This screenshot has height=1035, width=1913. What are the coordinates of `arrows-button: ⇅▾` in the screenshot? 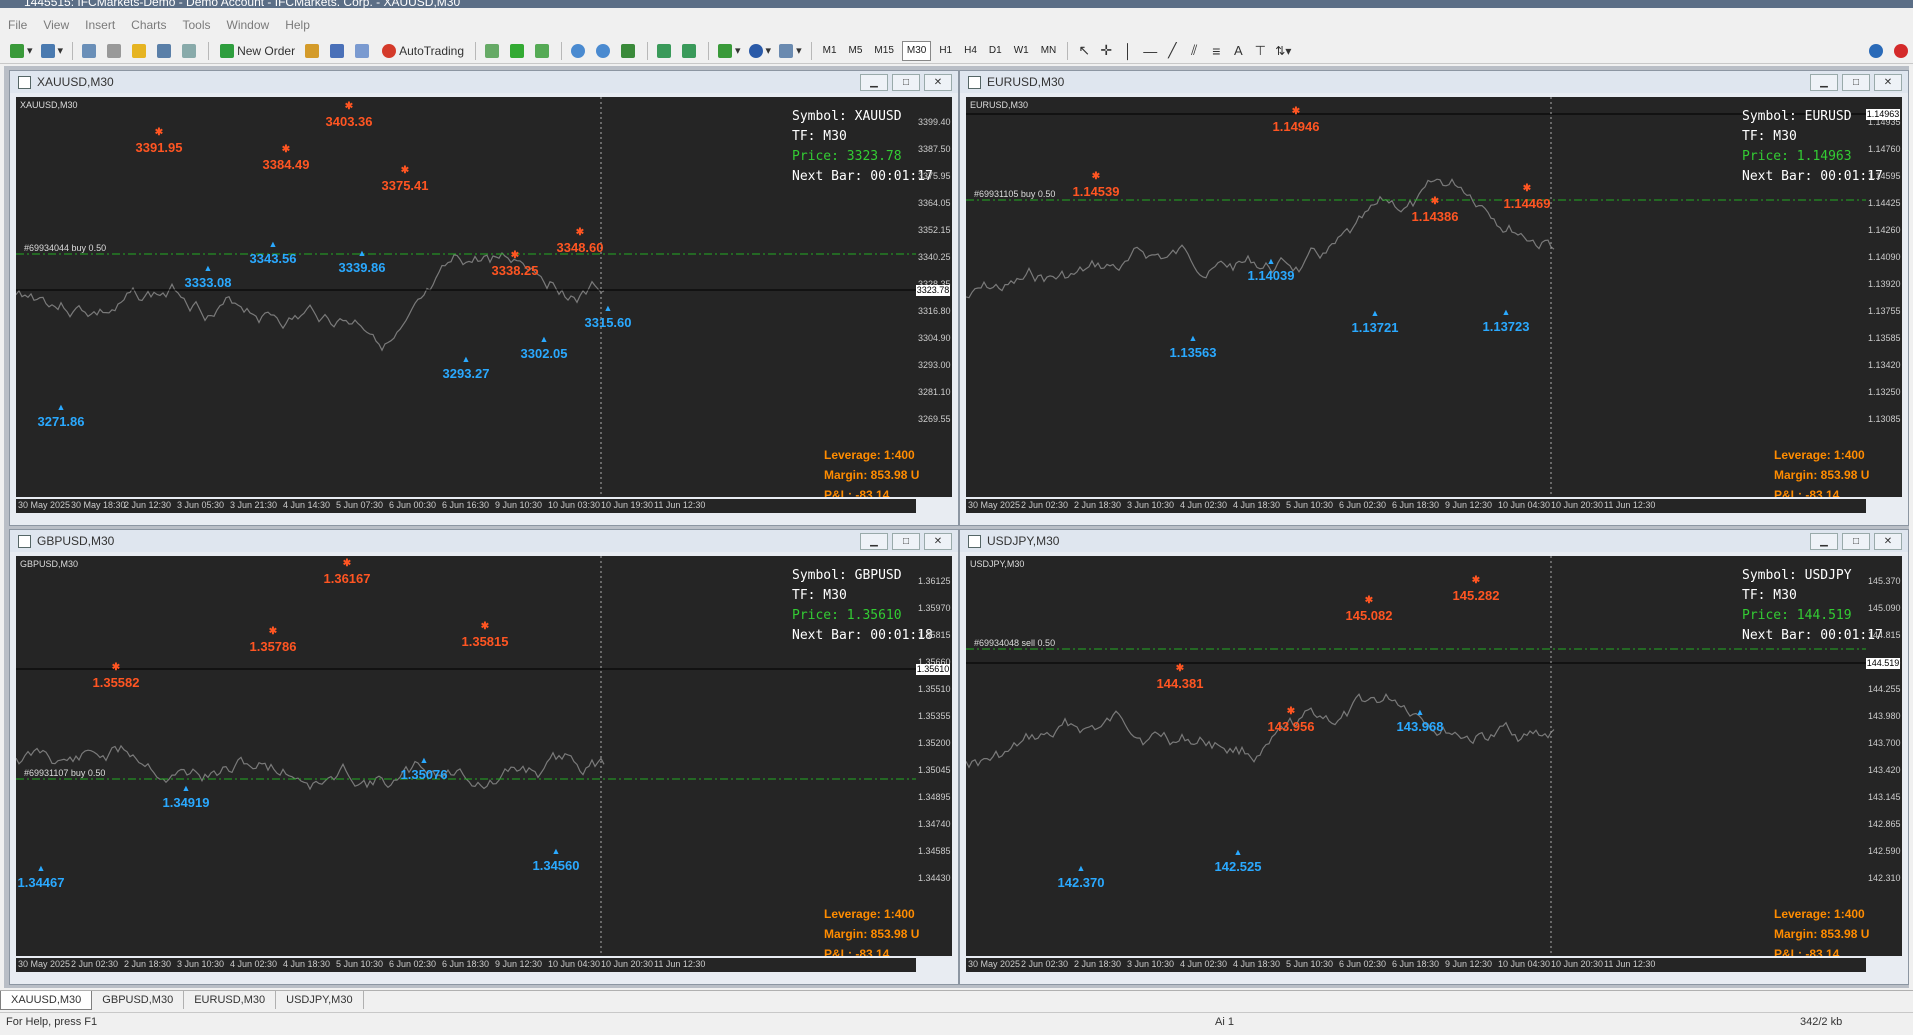 It's located at (1283, 51).